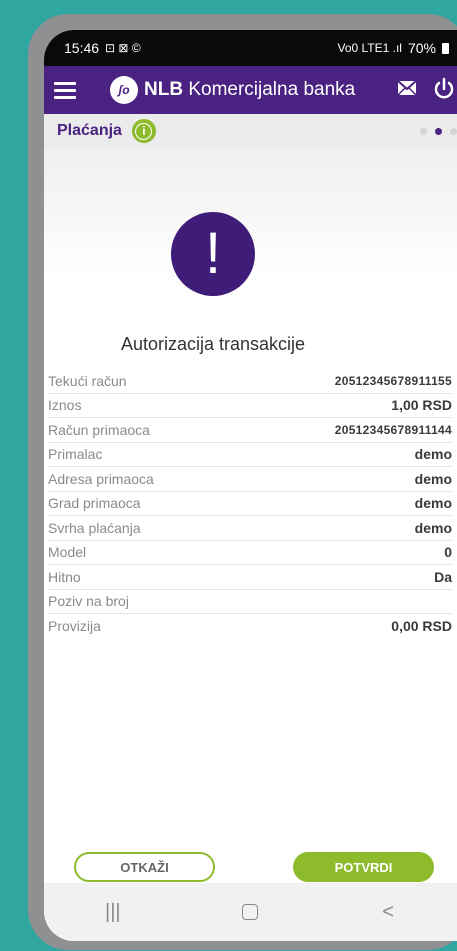 The width and height of the screenshot is (457, 951). Describe the element at coordinates (250, 48) in the screenshot. I see `status-bar: 15:46 ⊡ ⊠ © Vo0 LTE1 .ıl 70%` at that location.